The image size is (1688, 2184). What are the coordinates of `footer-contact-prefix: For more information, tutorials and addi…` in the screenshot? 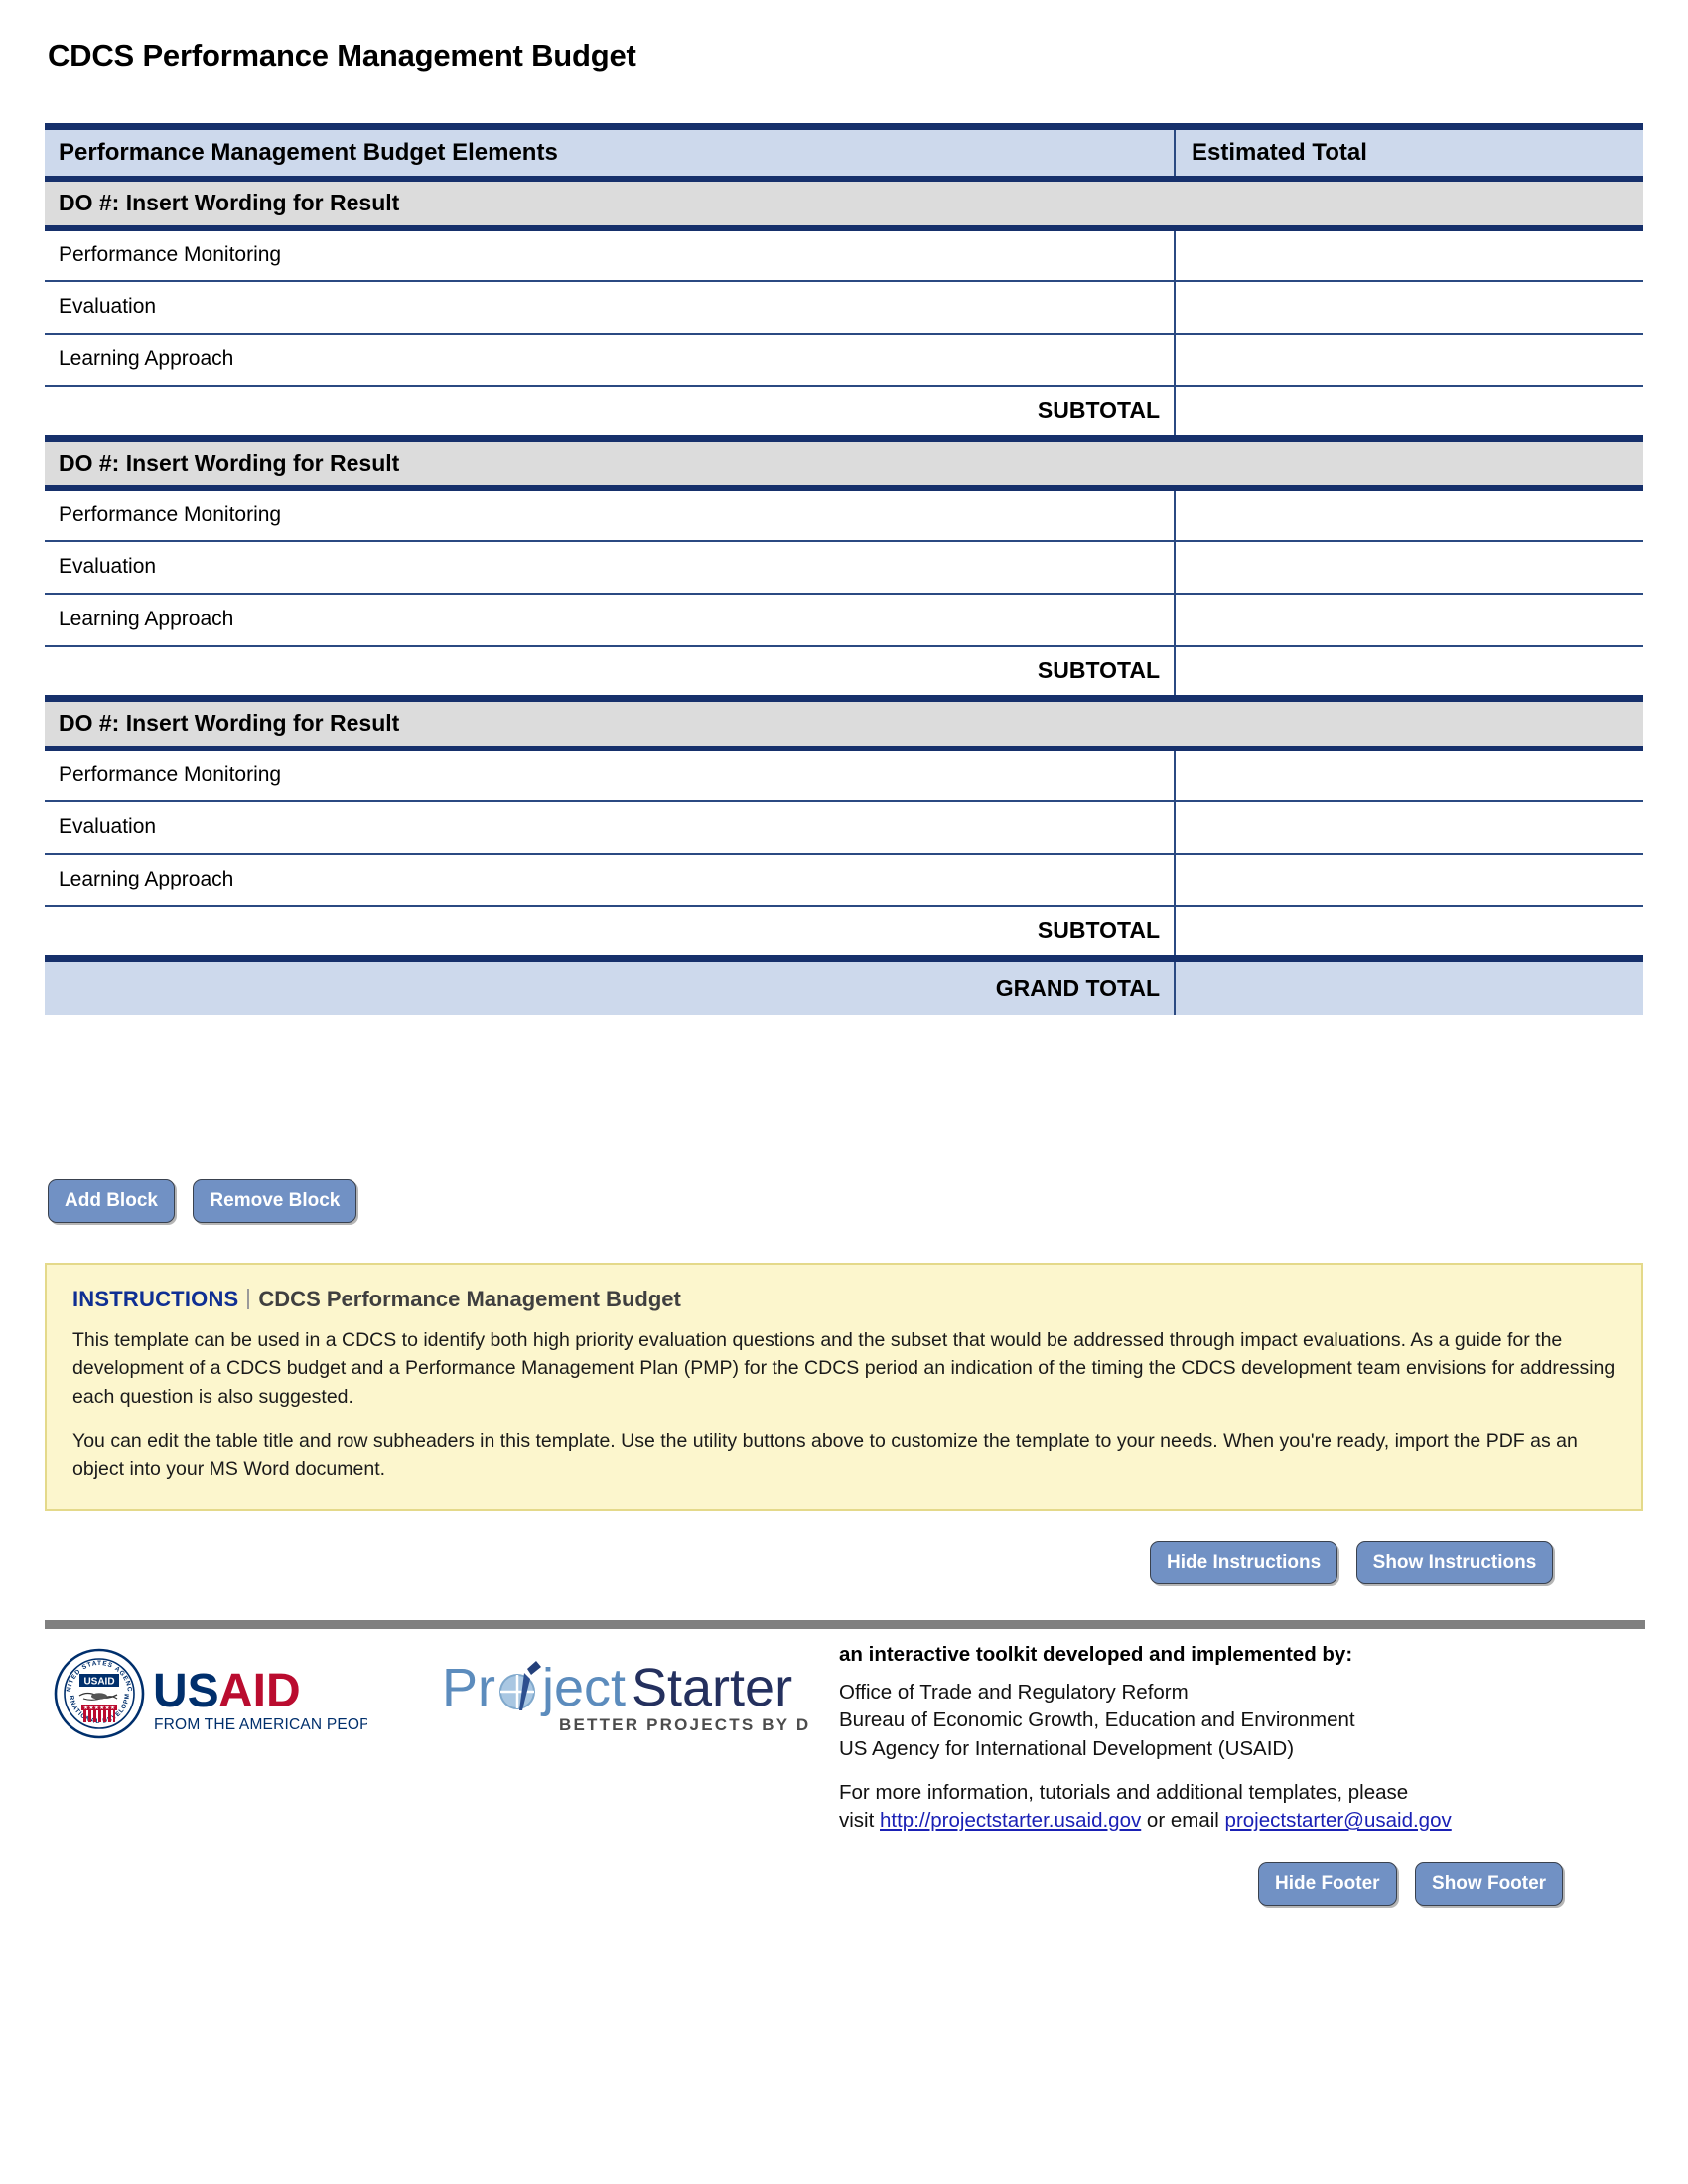 It's located at (1124, 1792).